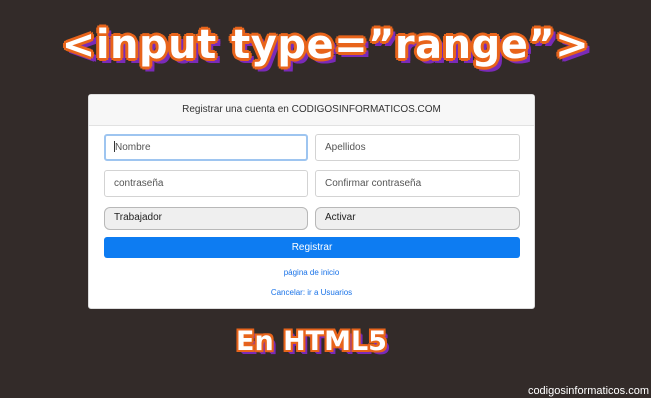  What do you see at coordinates (311, 272) in the screenshot?
I see `home-link: página de inicio` at bounding box center [311, 272].